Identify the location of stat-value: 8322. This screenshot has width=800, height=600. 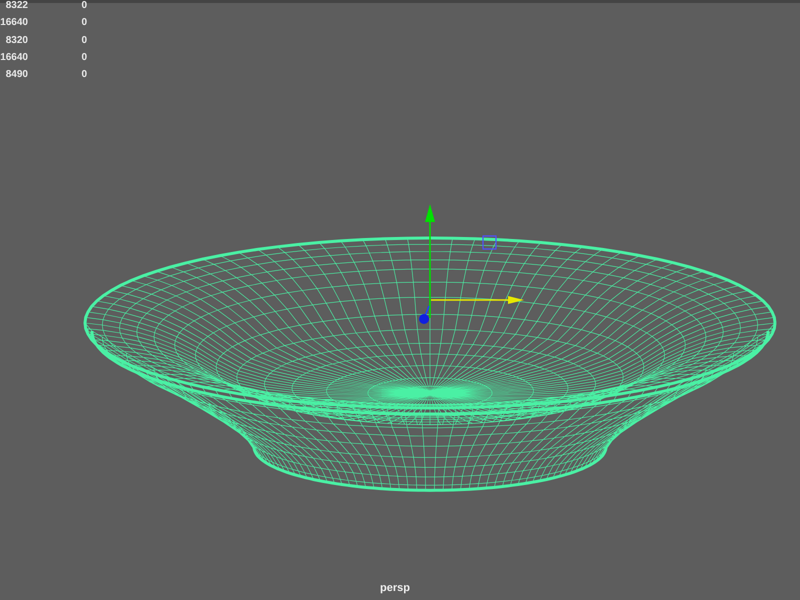
(16, 6).